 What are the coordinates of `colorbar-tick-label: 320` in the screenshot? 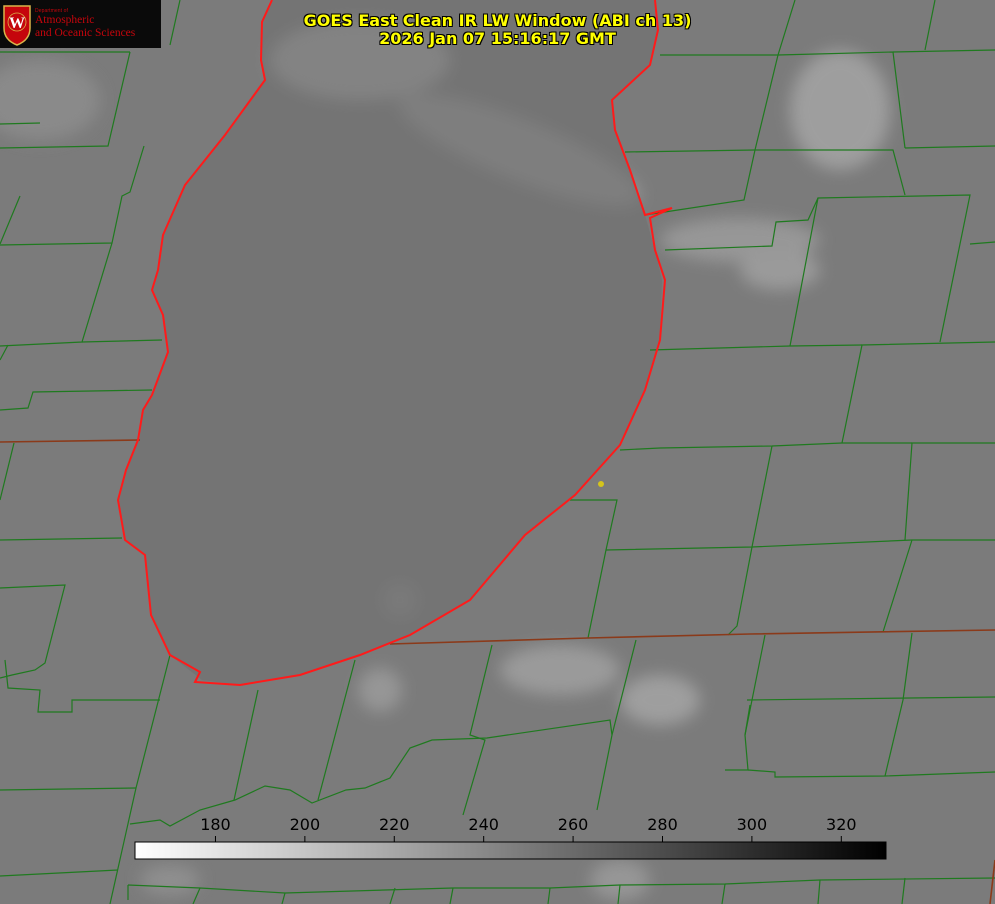 It's located at (841, 824).